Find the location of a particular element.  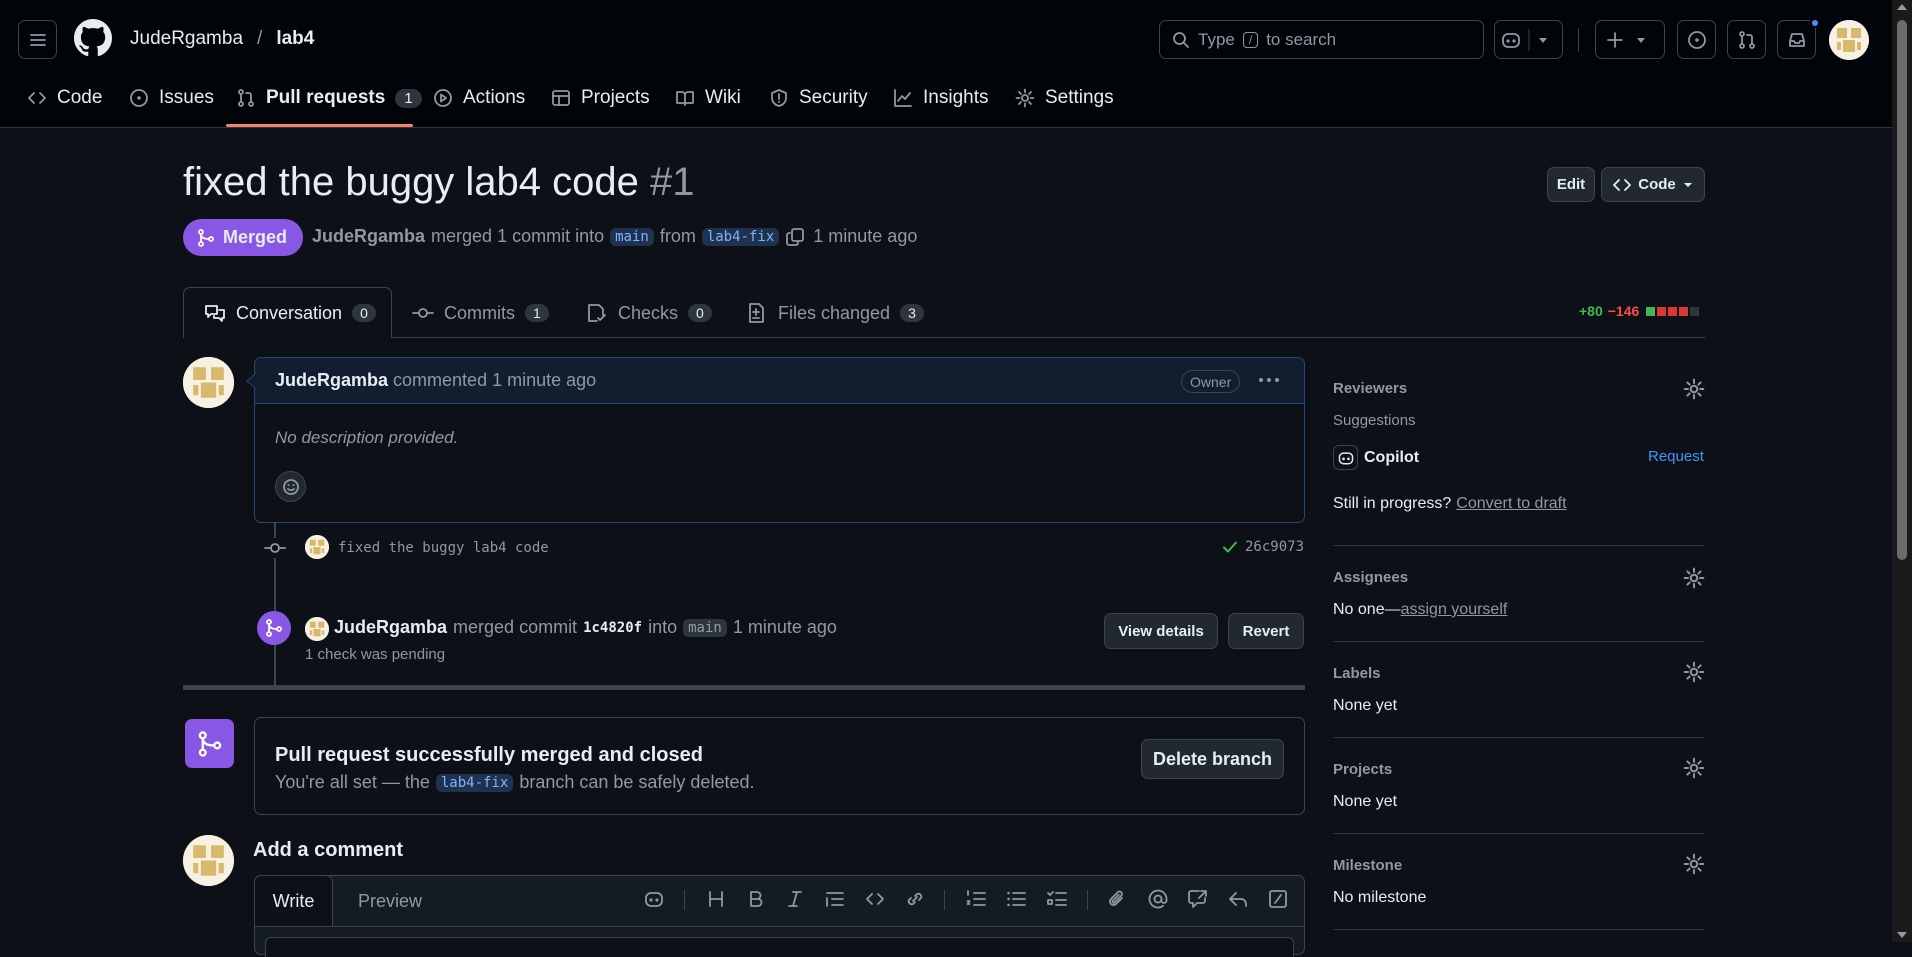

italic-icon is located at coordinates (795, 899).